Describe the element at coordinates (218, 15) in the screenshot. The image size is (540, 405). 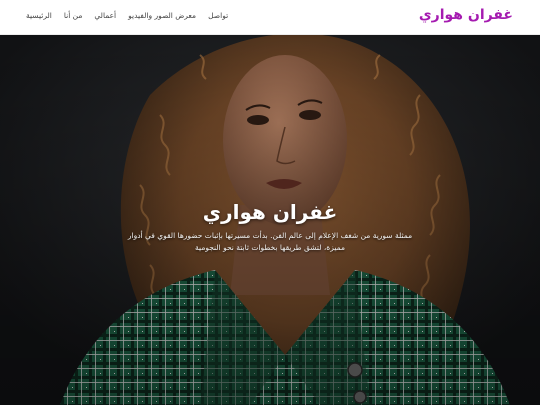
I see `nav-item-contact: تواصل` at that location.